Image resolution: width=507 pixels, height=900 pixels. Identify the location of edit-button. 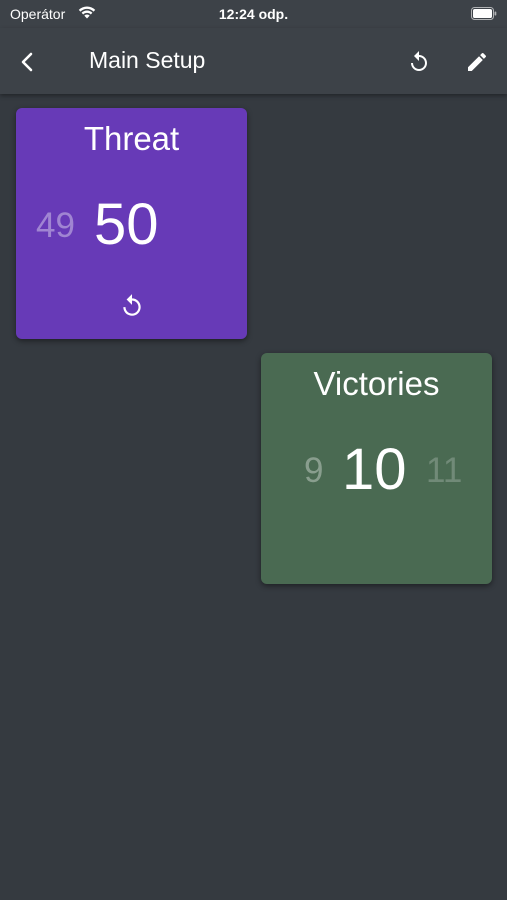
(477, 62).